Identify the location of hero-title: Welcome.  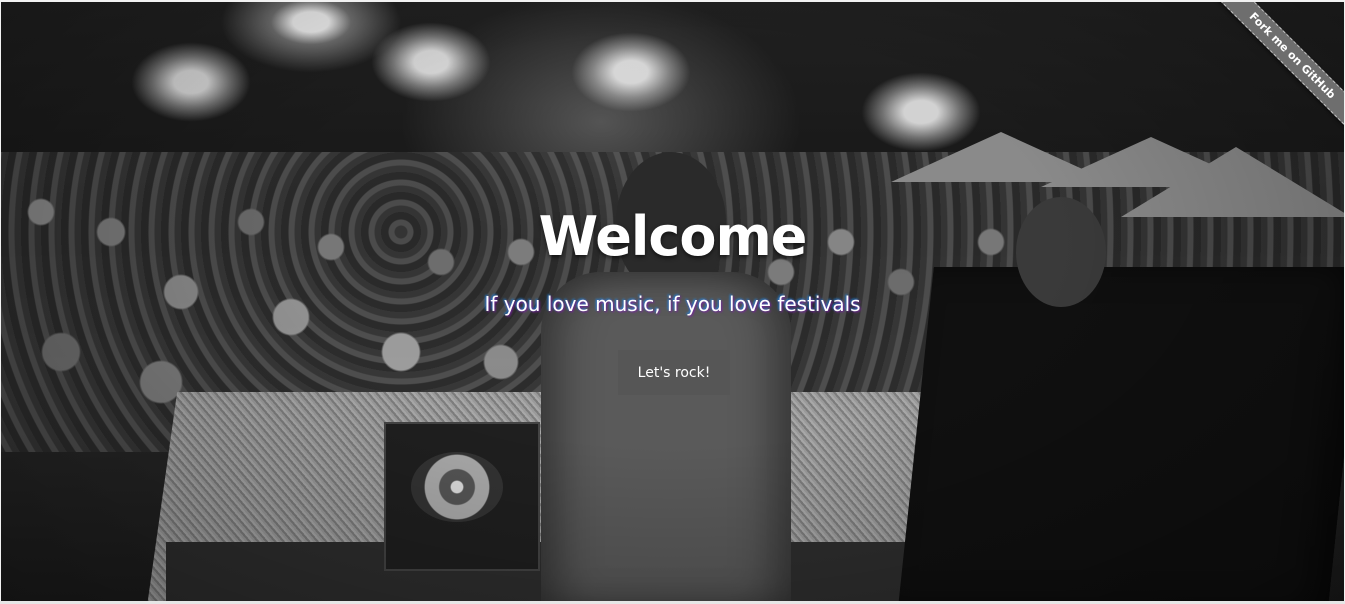
(673, 236).